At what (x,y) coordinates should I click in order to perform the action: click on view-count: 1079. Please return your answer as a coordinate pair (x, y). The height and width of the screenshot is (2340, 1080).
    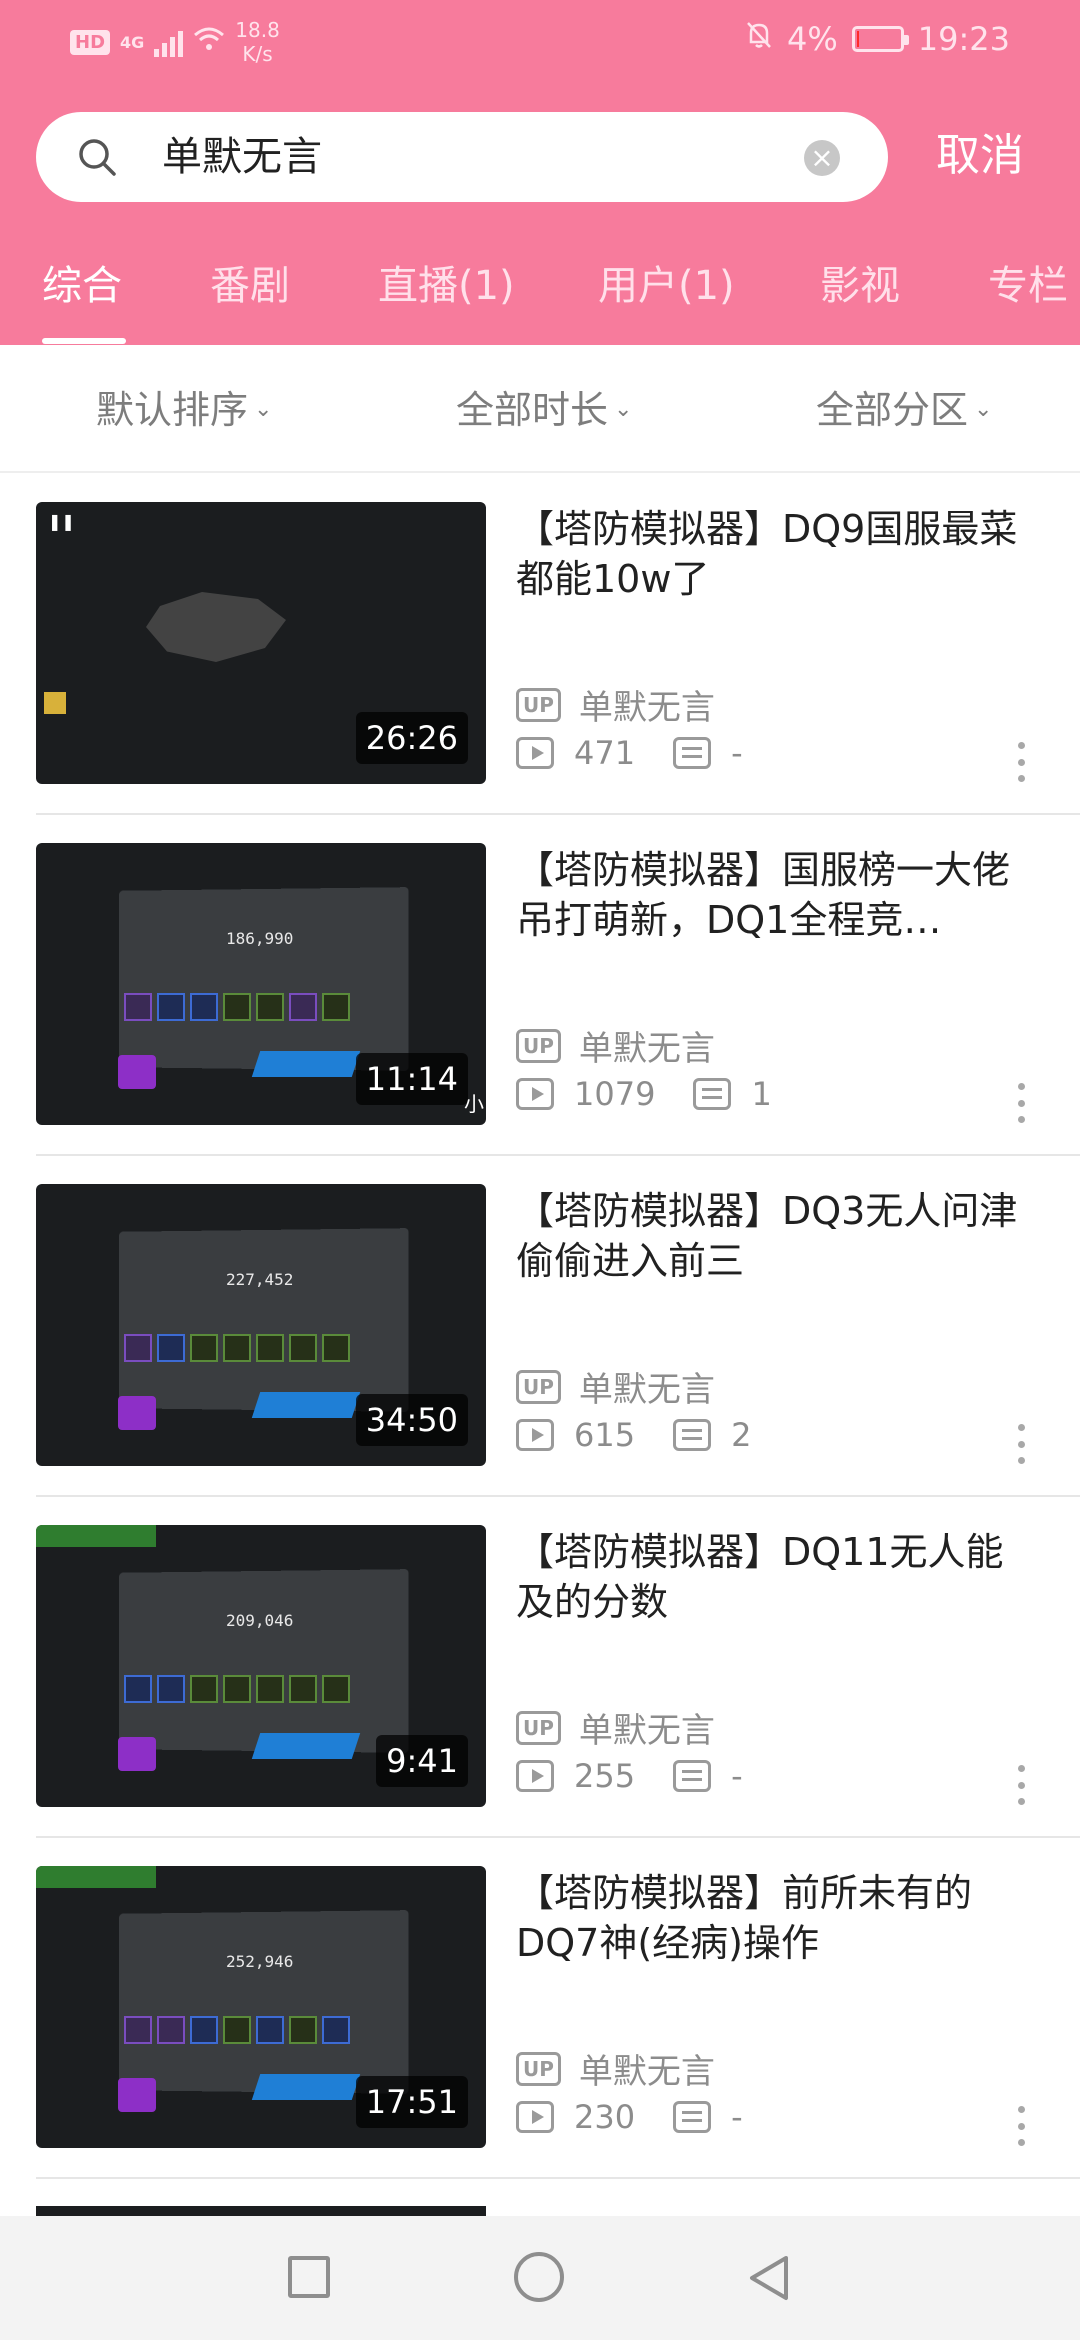
    Looking at the image, I should click on (615, 1094).